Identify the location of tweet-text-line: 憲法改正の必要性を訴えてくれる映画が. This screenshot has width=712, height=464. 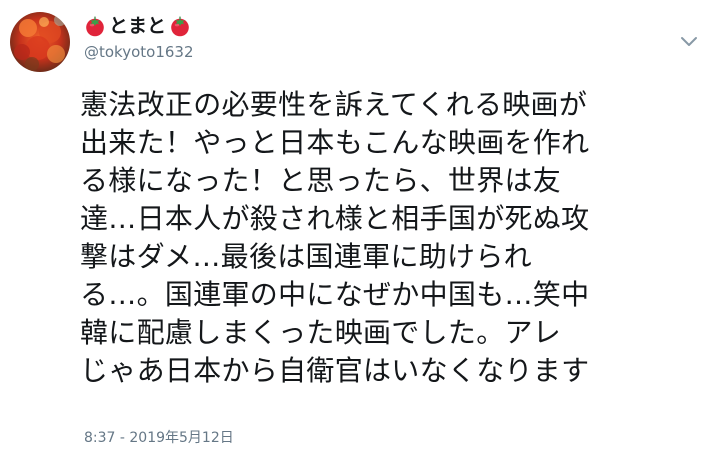
(334, 104).